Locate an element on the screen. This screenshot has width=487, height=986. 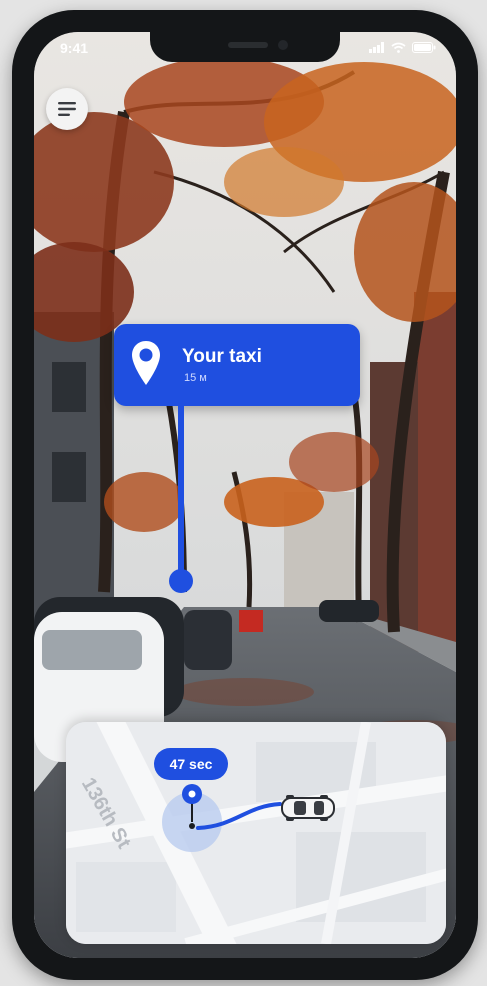
taxi-info-card: Your taxi 15 м is located at coordinates (237, 365).